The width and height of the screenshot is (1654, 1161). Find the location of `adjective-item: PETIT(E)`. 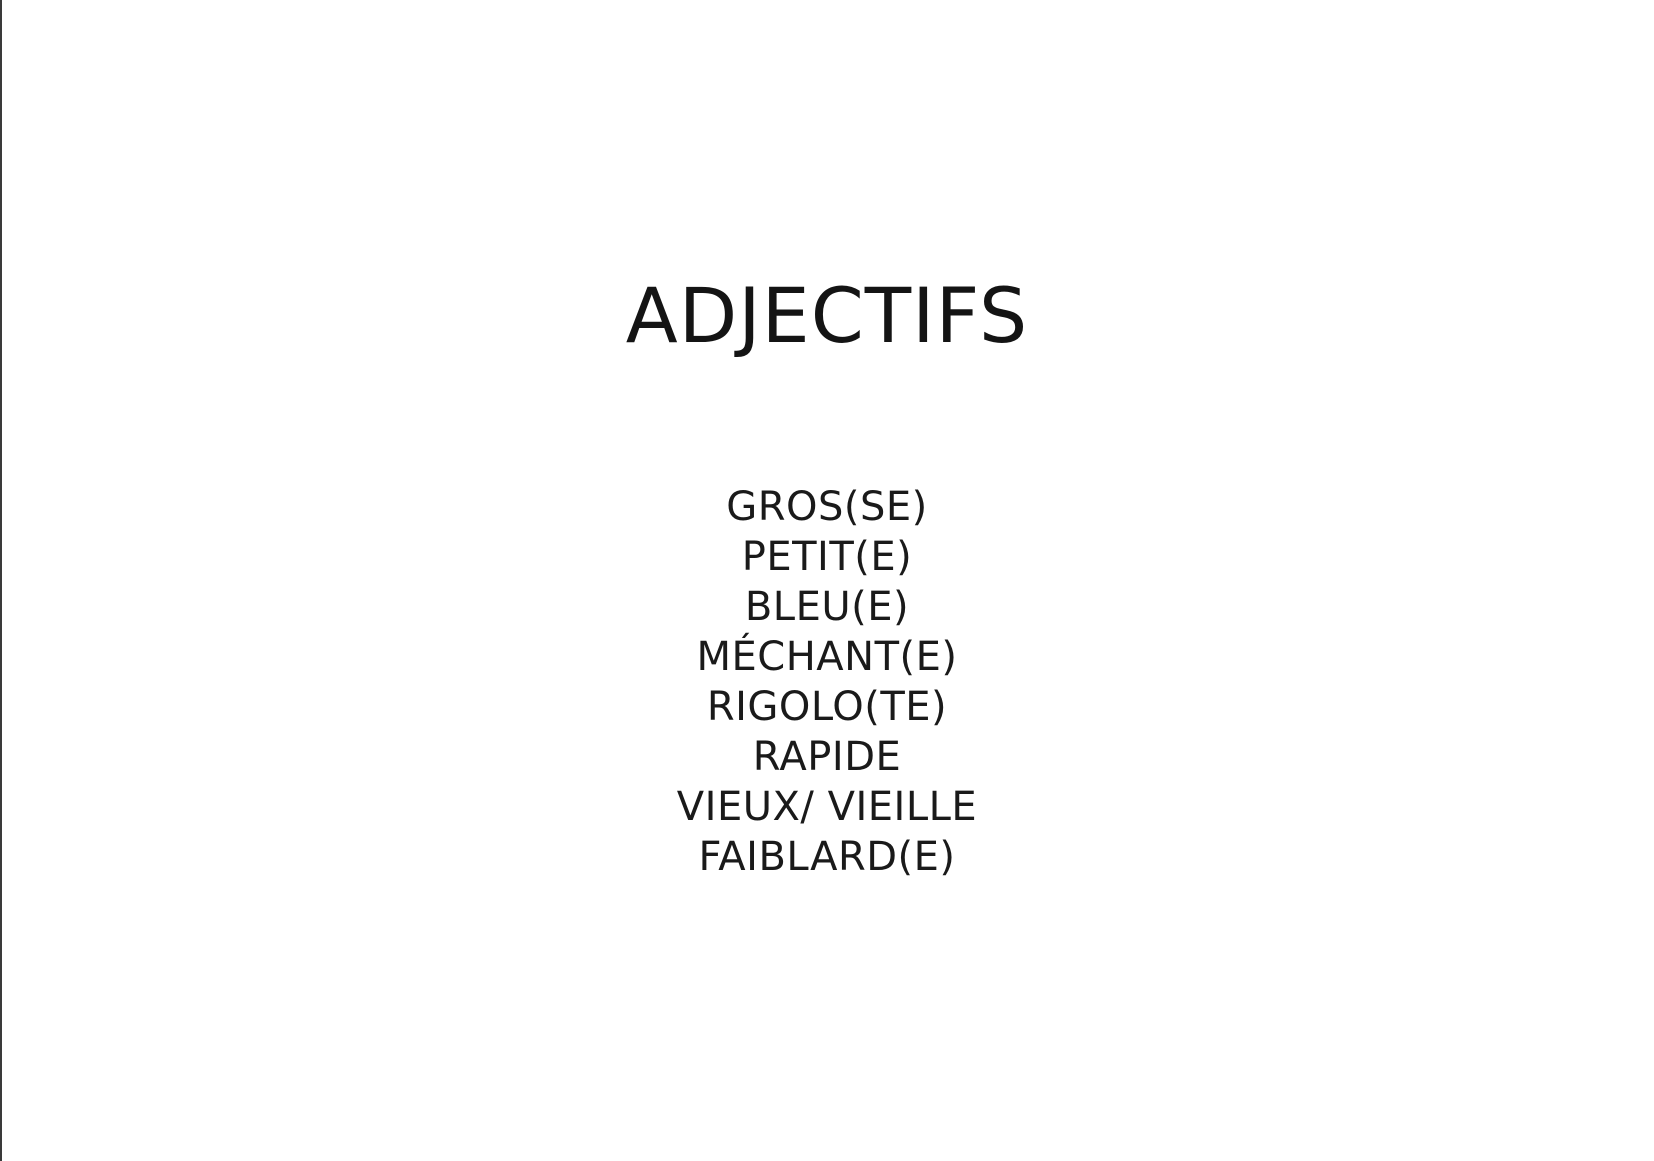

adjective-item: PETIT(E) is located at coordinates (827, 557).